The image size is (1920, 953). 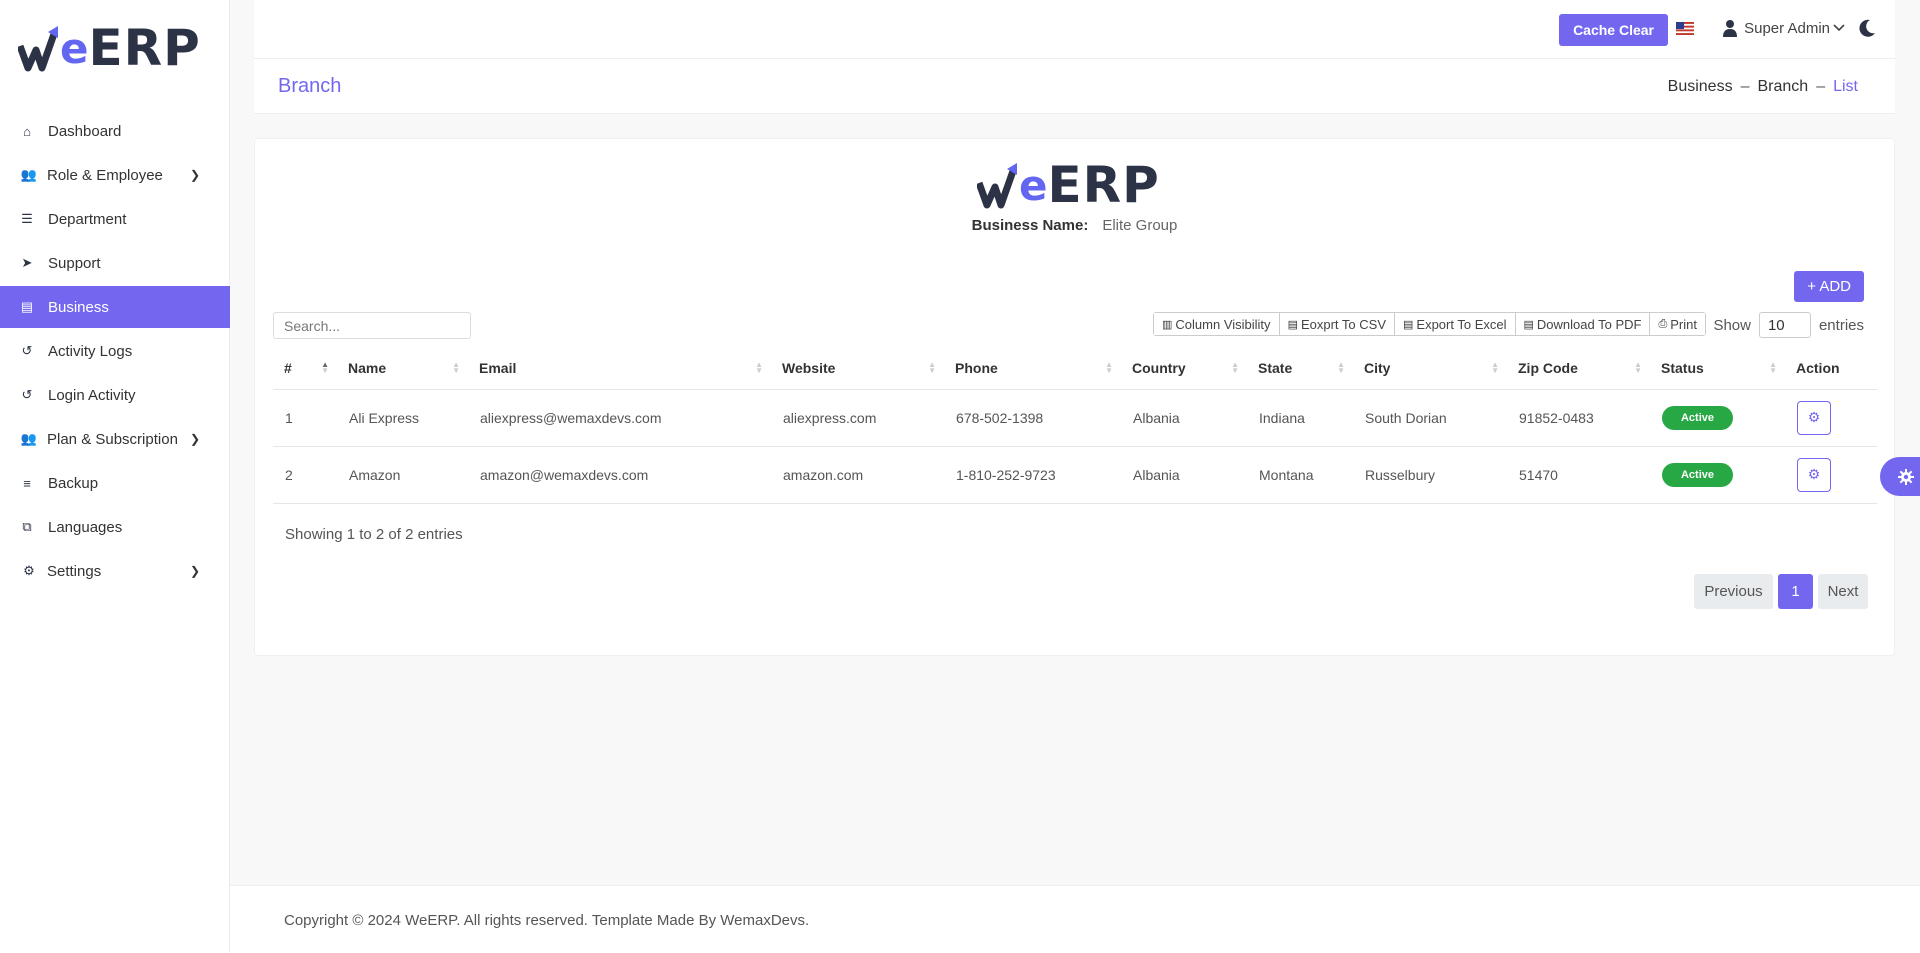 I want to click on column-header-status: Status ▲ ▼, so click(x=1717, y=369).